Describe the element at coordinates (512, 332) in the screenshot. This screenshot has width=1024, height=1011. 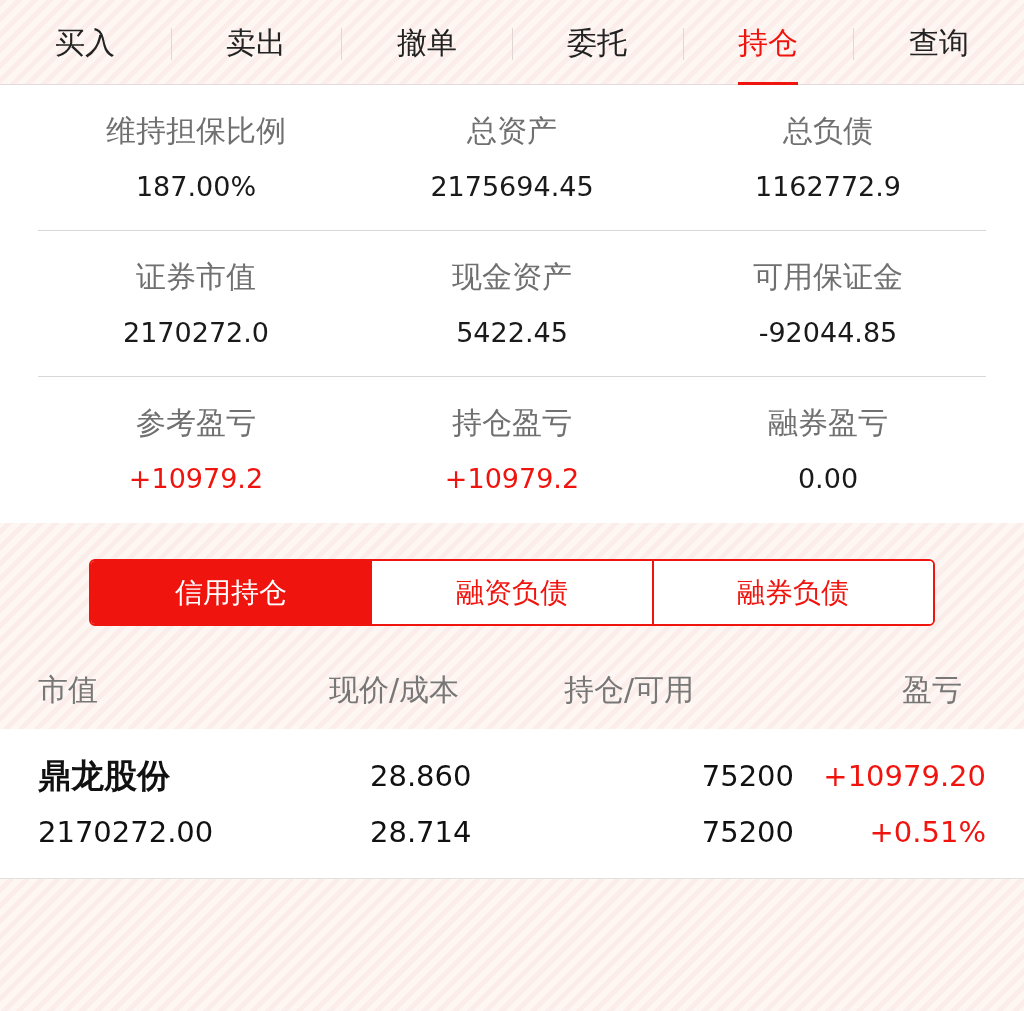
I see `stat-value: 5422.45` at that location.